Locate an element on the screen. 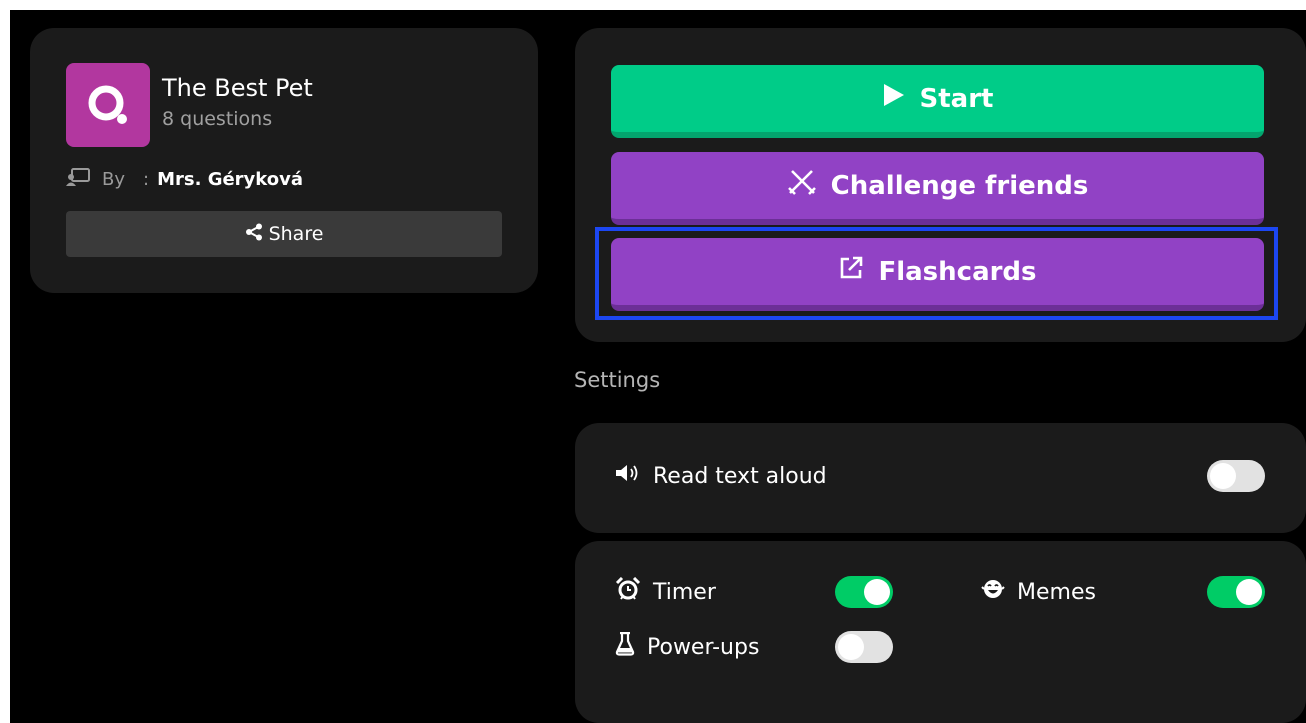 The image size is (1306, 723). read-aloud-label: Read text aloud is located at coordinates (740, 476).